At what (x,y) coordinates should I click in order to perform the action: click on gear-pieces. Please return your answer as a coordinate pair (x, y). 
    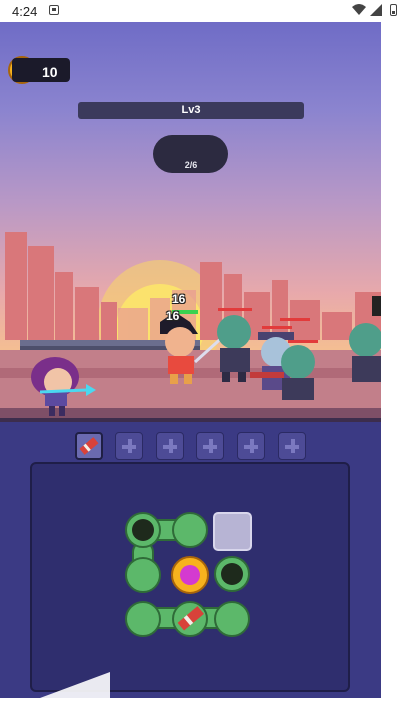
    Looking at the image, I should click on (145, 605).